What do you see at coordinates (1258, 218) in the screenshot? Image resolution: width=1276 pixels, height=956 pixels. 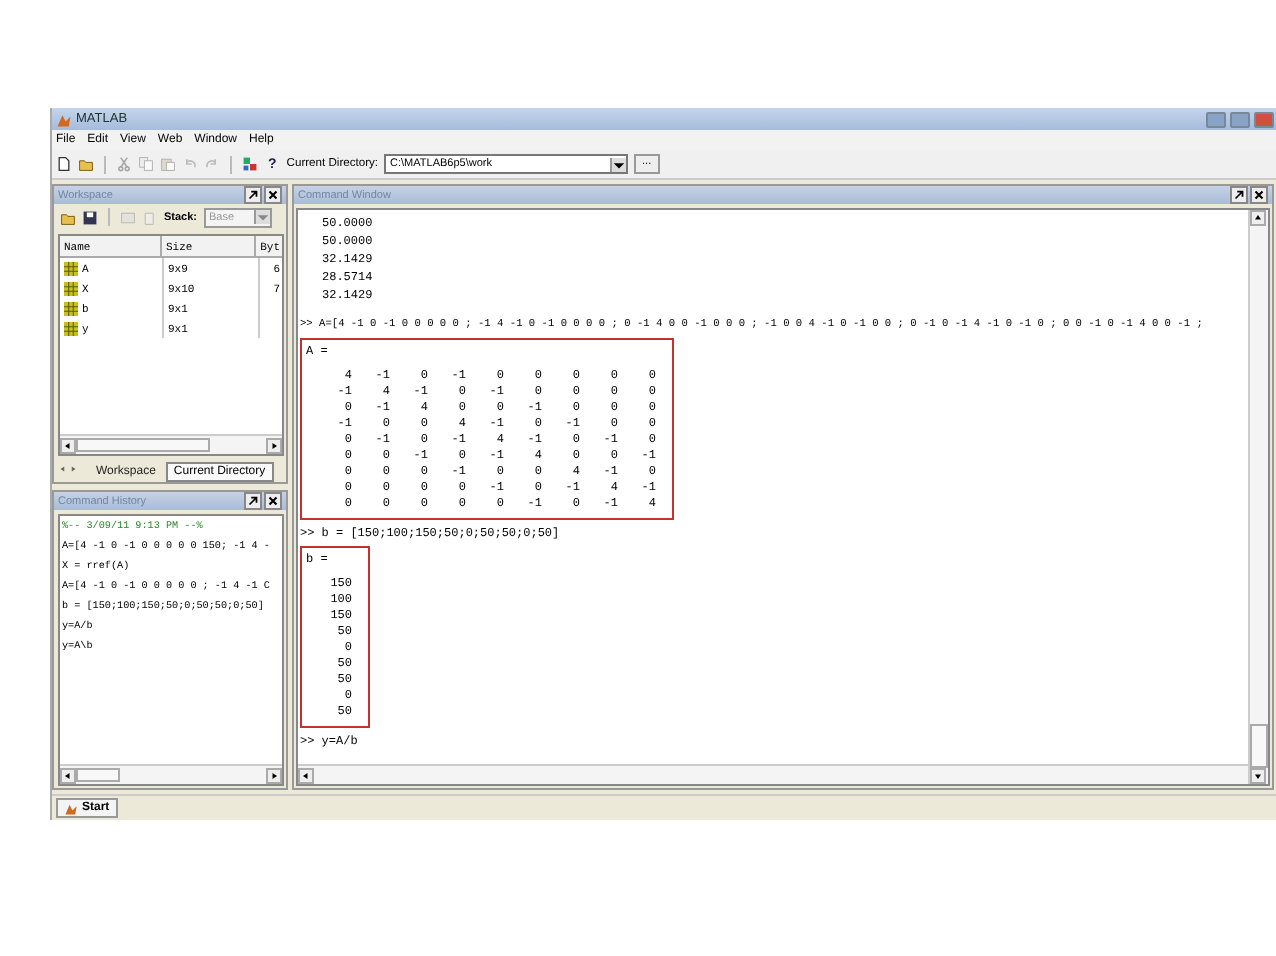 I see `scroll-up-icon` at bounding box center [1258, 218].